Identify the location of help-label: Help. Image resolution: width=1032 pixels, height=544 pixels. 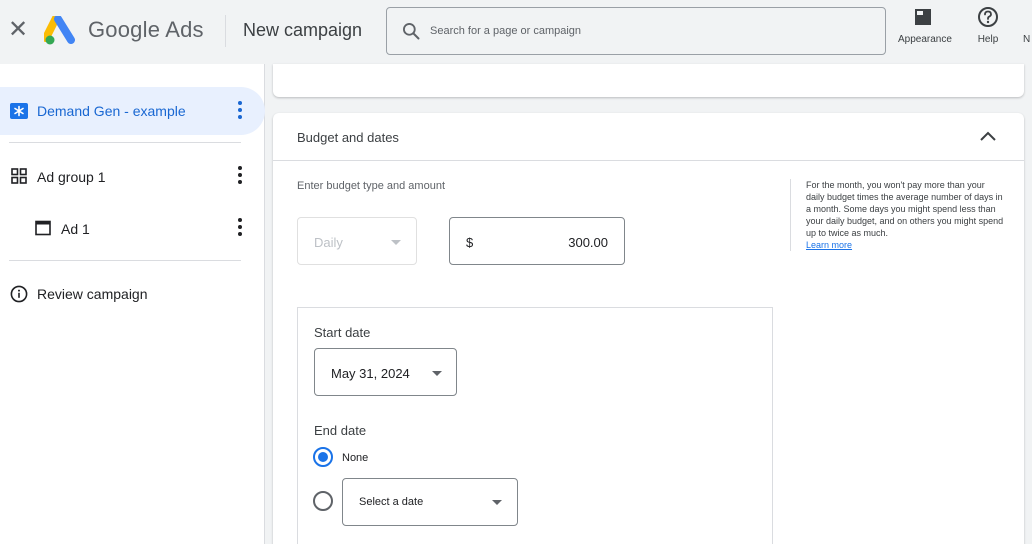
(988, 39).